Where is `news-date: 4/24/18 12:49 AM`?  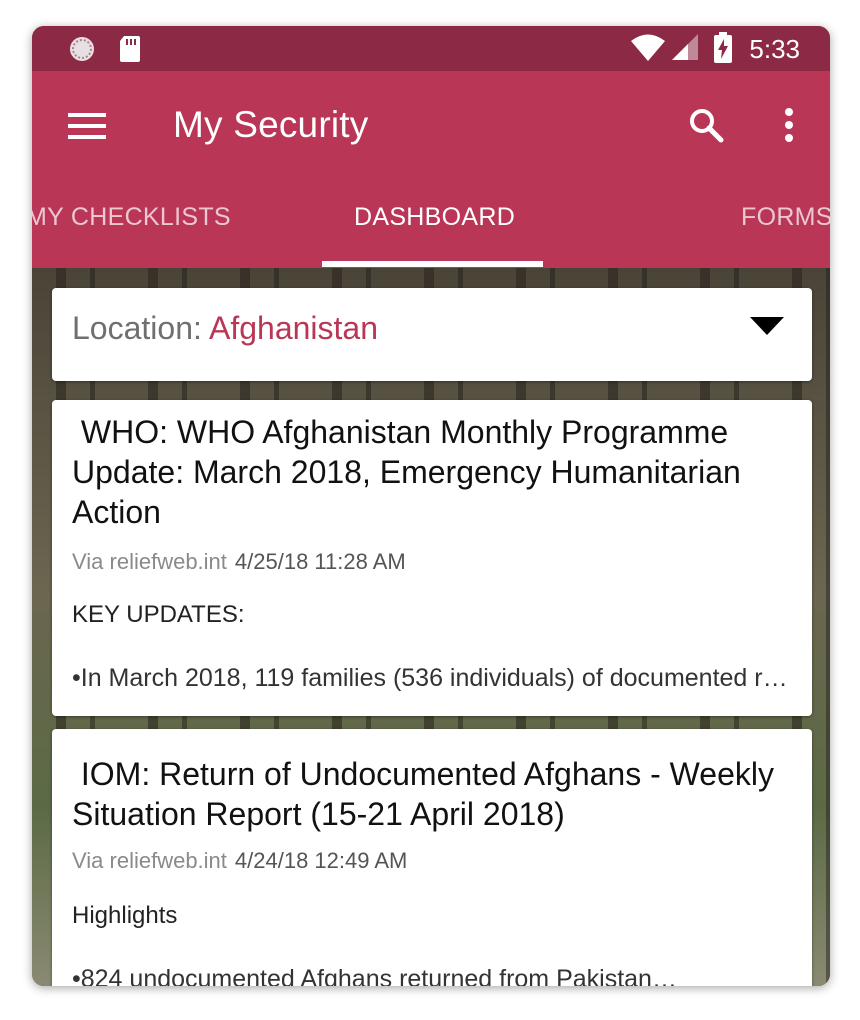
news-date: 4/24/18 12:49 AM is located at coordinates (321, 860).